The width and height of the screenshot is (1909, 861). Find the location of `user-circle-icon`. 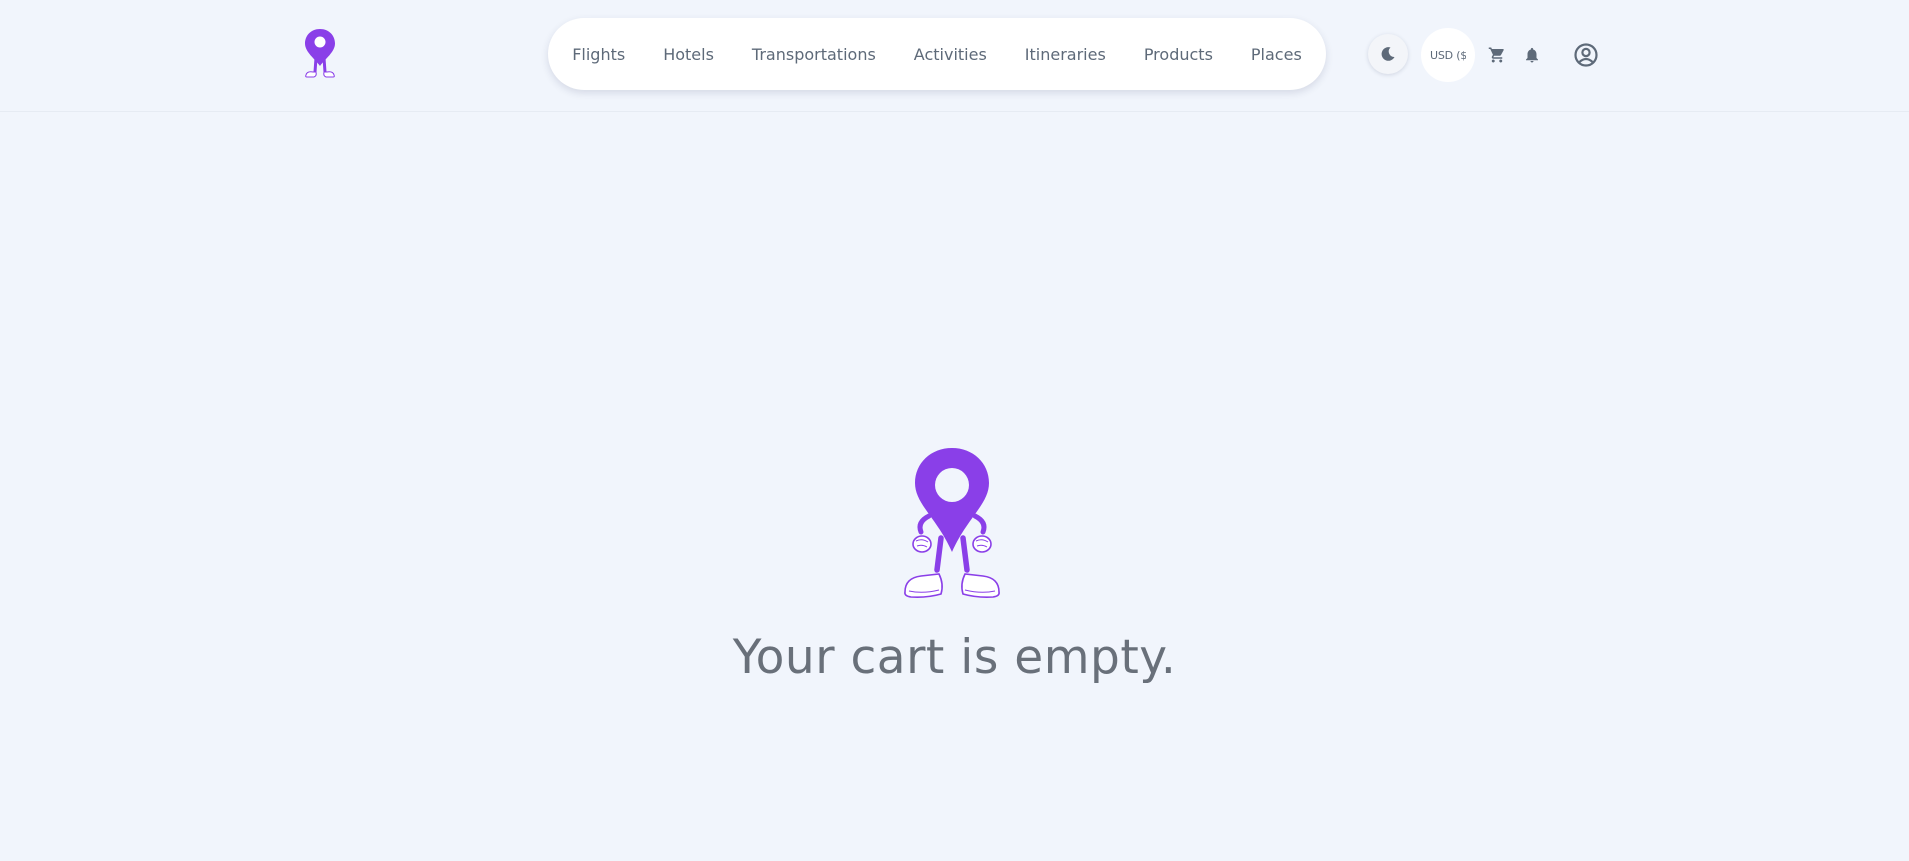

user-circle-icon is located at coordinates (1586, 55).